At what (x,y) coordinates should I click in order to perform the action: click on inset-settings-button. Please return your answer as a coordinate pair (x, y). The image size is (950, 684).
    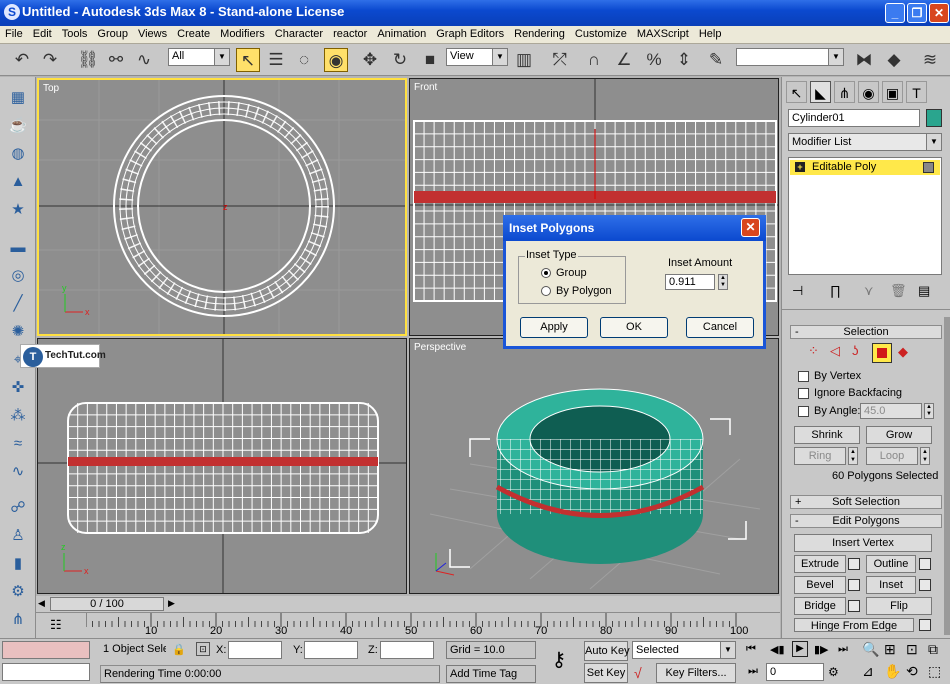
    Looking at the image, I should click on (925, 585).